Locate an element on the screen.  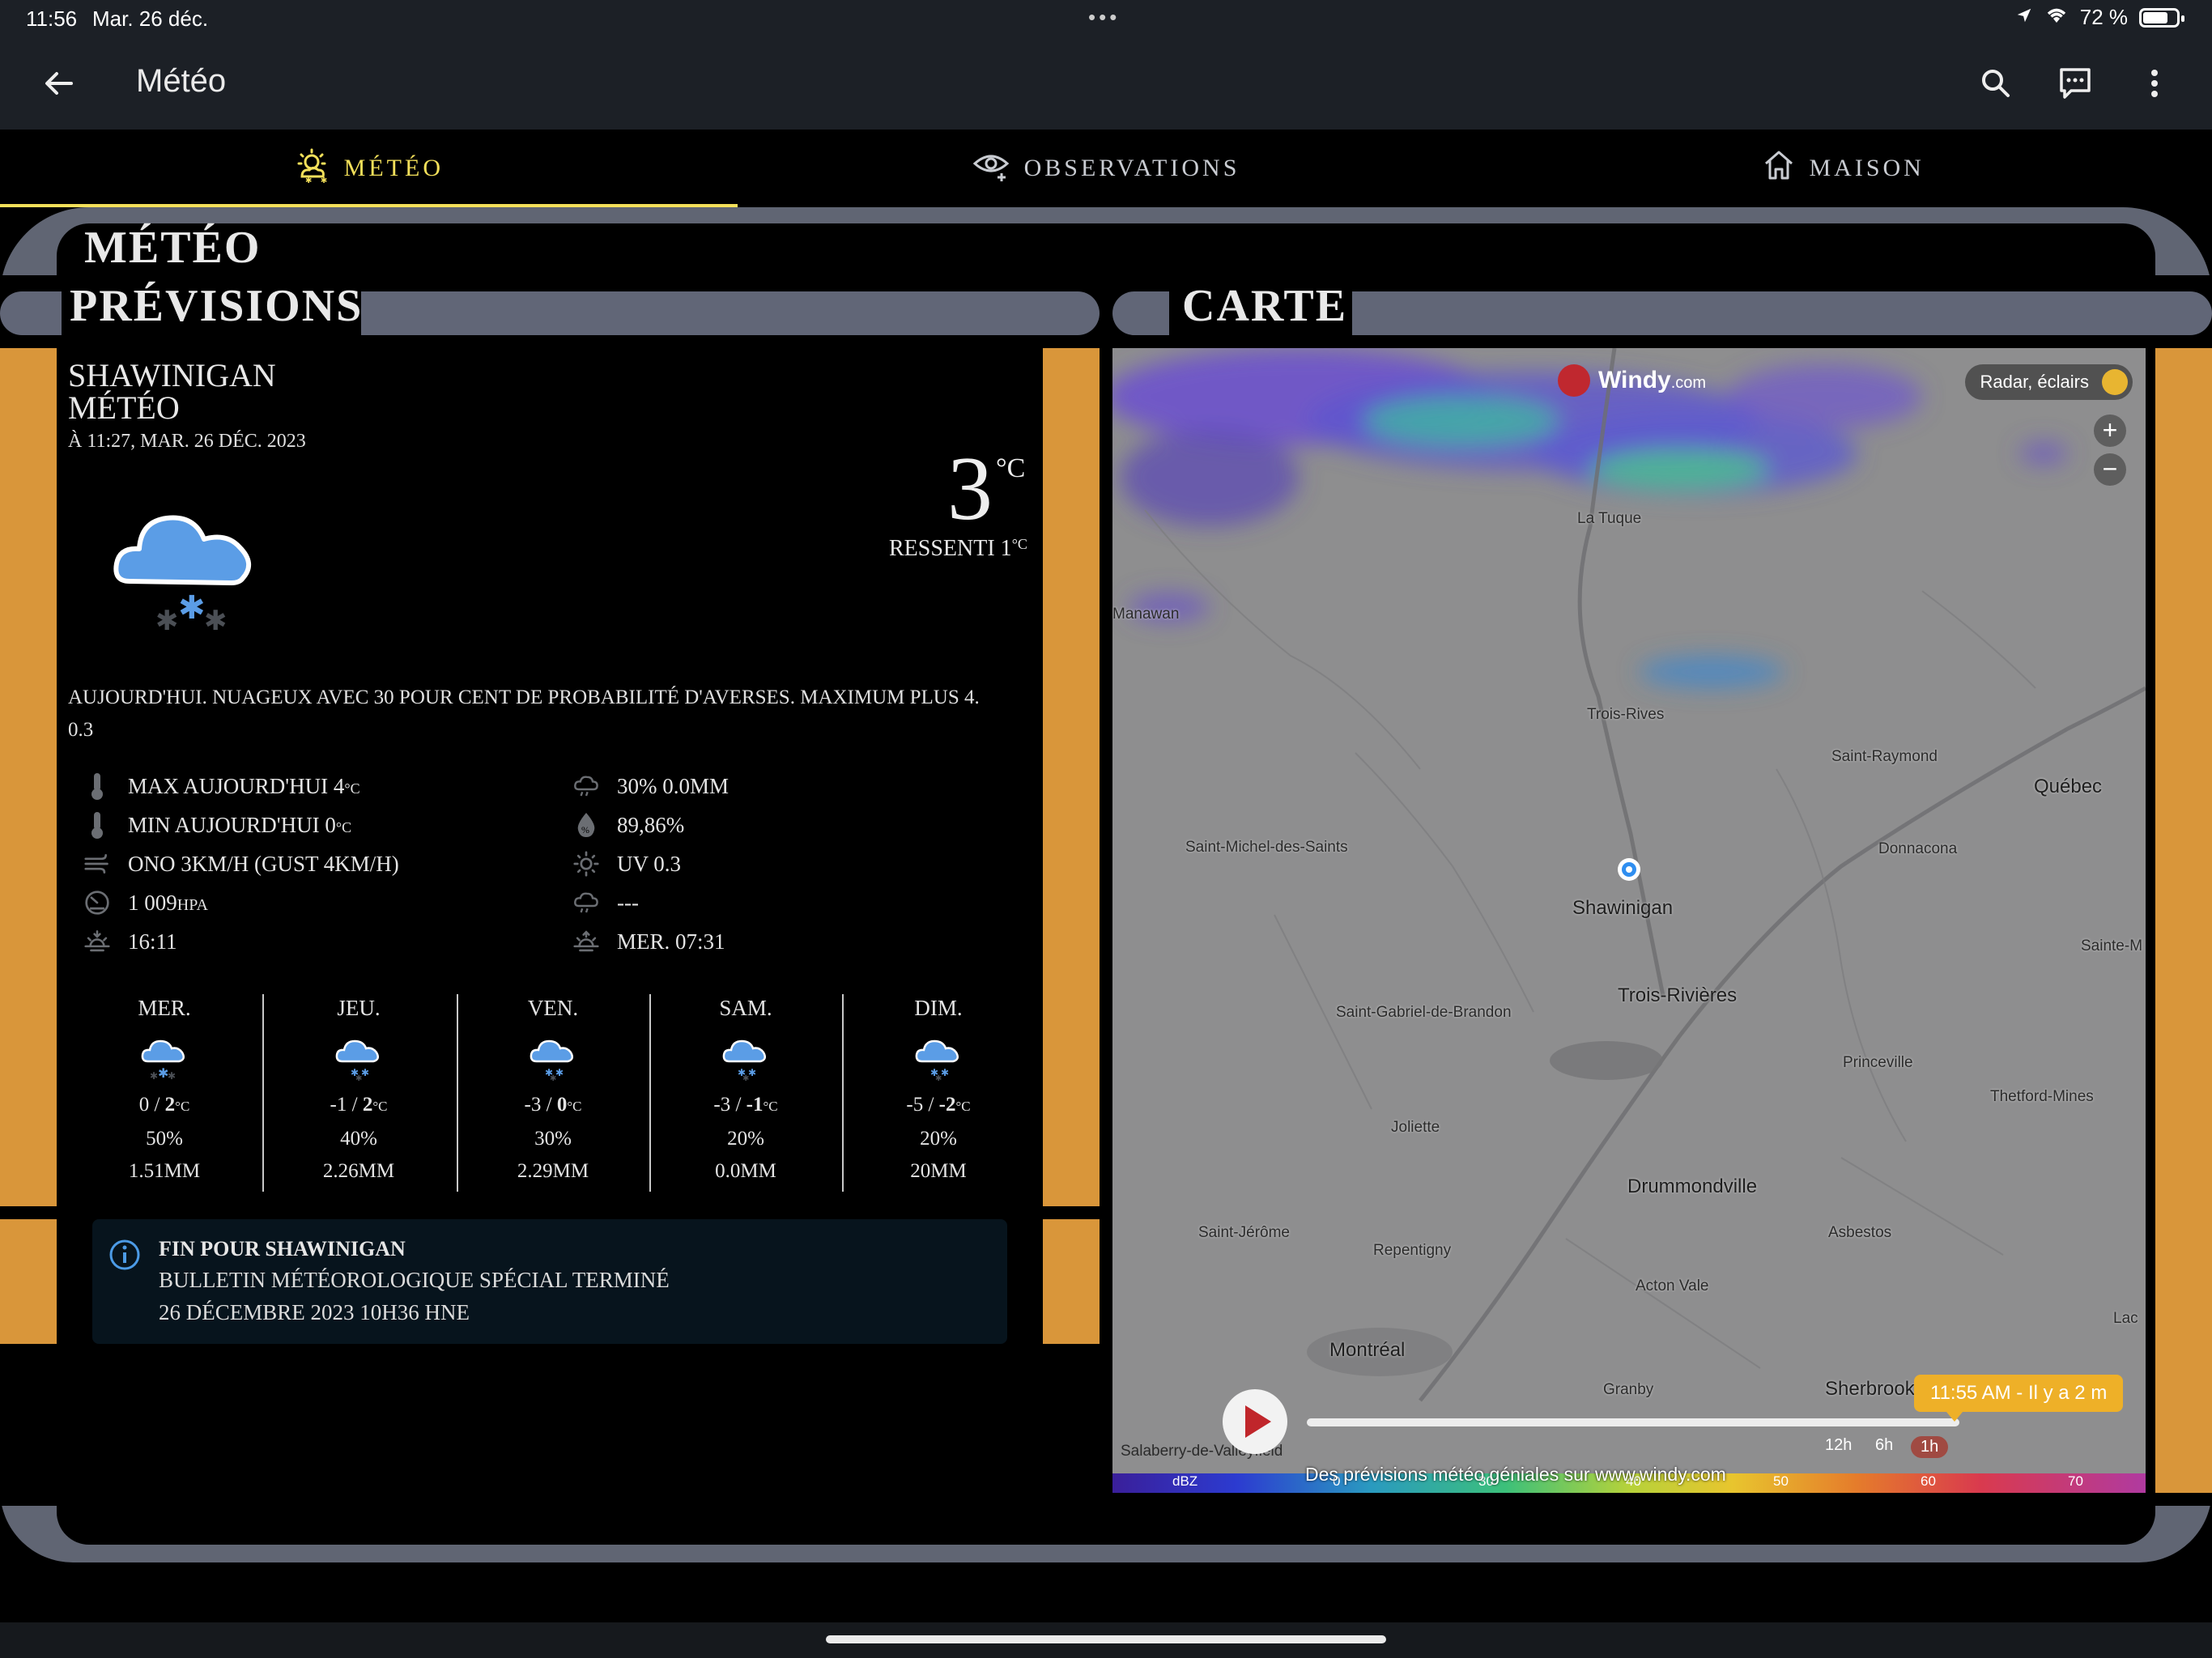
stat-max: MAX AUJOURD'HUI 4°C is located at coordinates (222, 786).